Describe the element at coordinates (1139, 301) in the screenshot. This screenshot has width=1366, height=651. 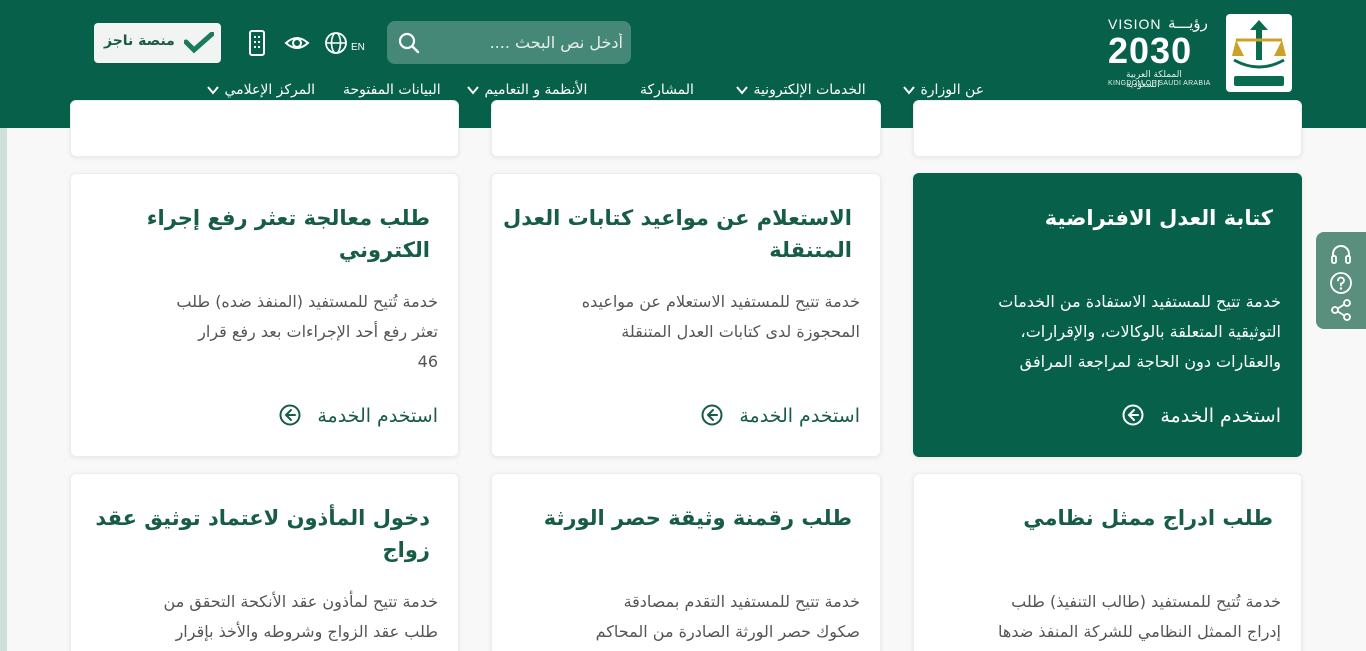
I see `card-desc-line: خدمة تتيح للمستفيد الاستفادة من الخدمات` at that location.